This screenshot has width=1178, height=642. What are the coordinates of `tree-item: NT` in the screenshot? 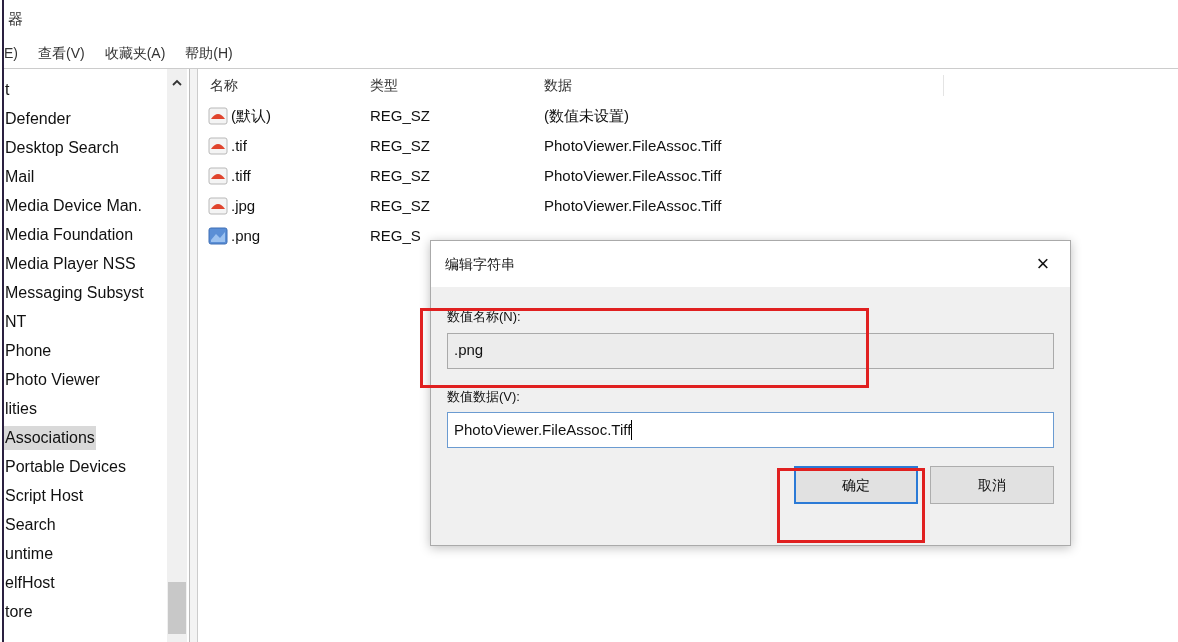 It's located at (16, 321).